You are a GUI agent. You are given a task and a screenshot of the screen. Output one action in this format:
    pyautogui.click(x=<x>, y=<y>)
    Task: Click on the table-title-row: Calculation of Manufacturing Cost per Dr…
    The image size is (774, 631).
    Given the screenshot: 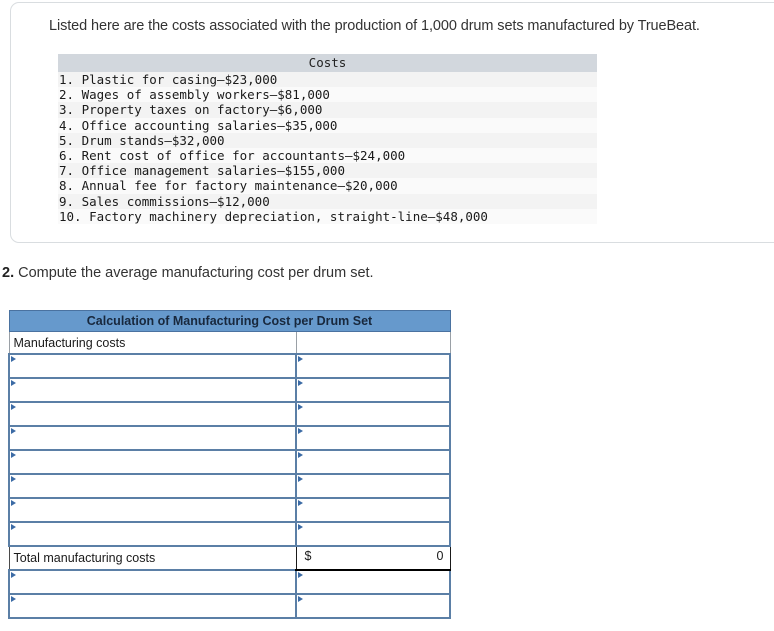 What is the action you would take?
    pyautogui.click(x=229, y=321)
    